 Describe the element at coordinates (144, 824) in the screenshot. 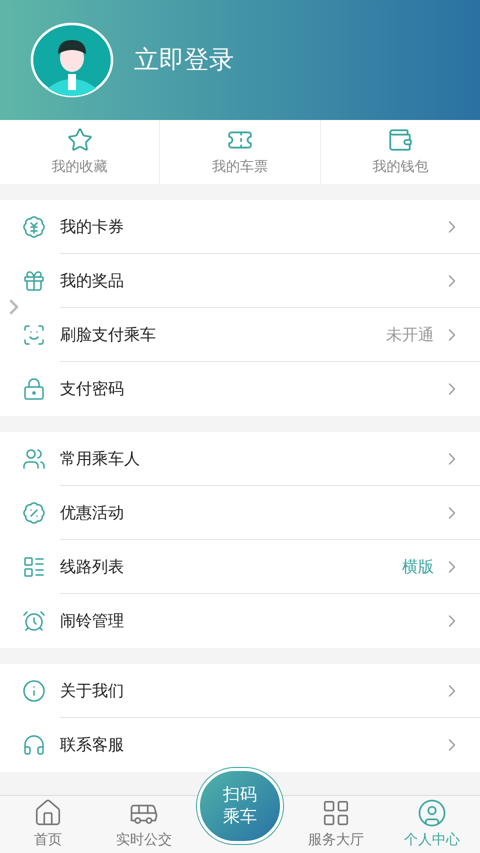

I see `tab: 实时公交` at that location.